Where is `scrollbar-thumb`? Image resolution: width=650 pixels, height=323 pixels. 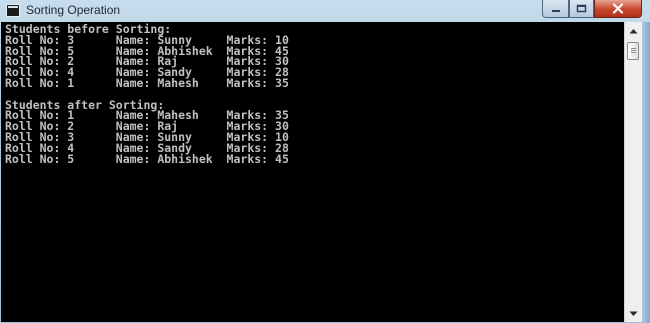 scrollbar-thumb is located at coordinates (633, 51).